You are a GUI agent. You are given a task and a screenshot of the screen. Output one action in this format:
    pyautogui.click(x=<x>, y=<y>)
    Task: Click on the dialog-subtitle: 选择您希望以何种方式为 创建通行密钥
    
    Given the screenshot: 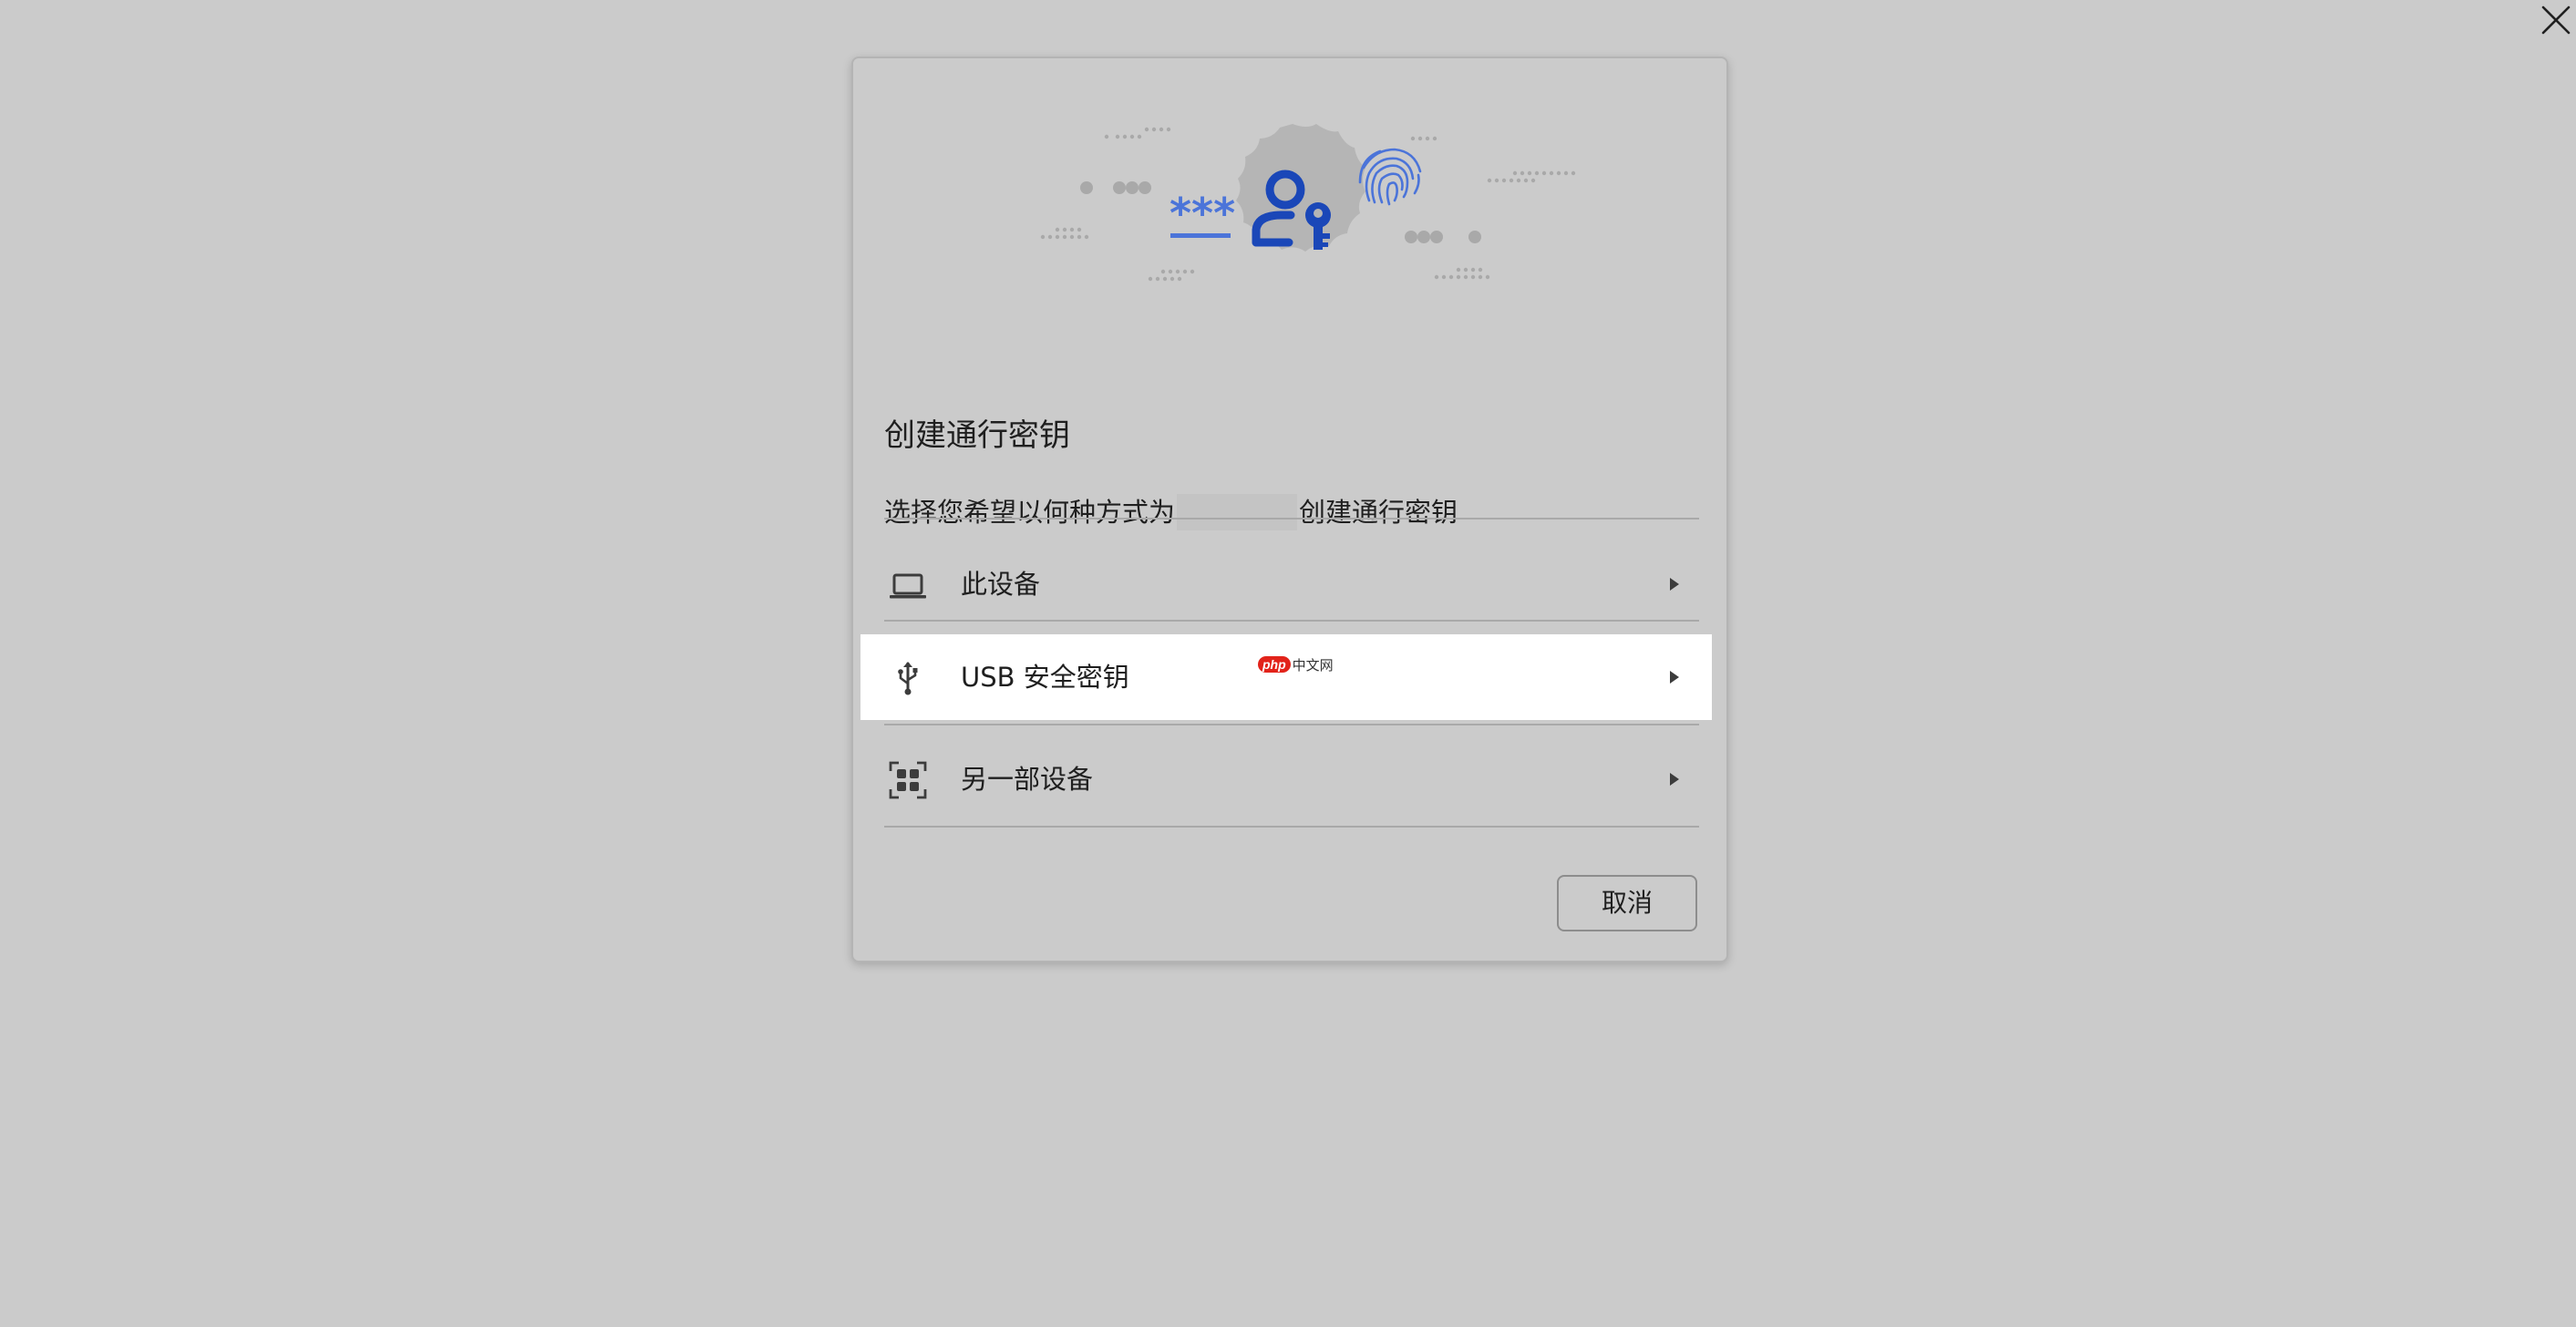 What is the action you would take?
    pyautogui.click(x=1171, y=512)
    